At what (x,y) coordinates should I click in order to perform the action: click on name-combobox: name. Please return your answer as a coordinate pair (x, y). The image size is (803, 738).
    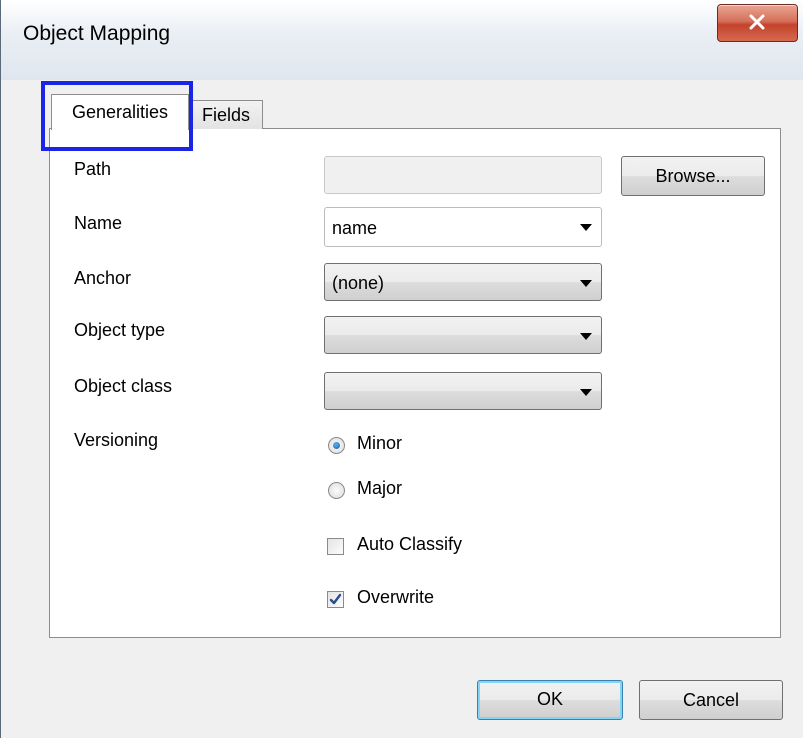
    Looking at the image, I should click on (463, 227).